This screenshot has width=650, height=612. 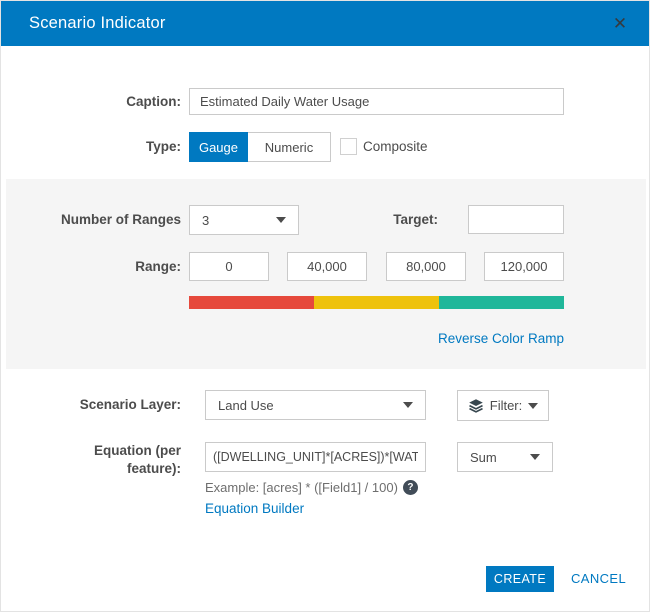 I want to click on color-ramp-yellow-segment, so click(x=376, y=302).